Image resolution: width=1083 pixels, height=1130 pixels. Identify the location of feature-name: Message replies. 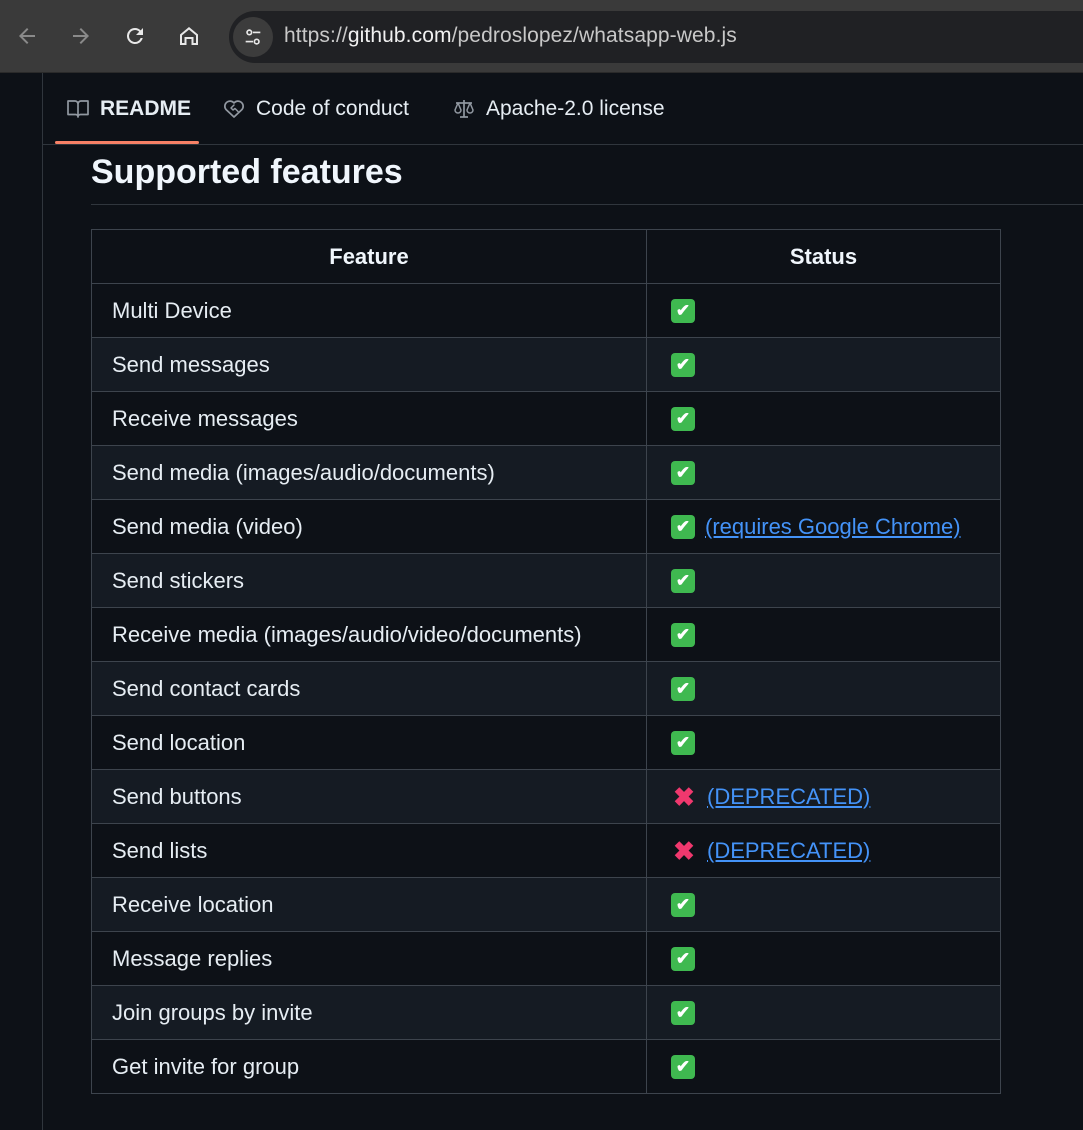
(369, 958).